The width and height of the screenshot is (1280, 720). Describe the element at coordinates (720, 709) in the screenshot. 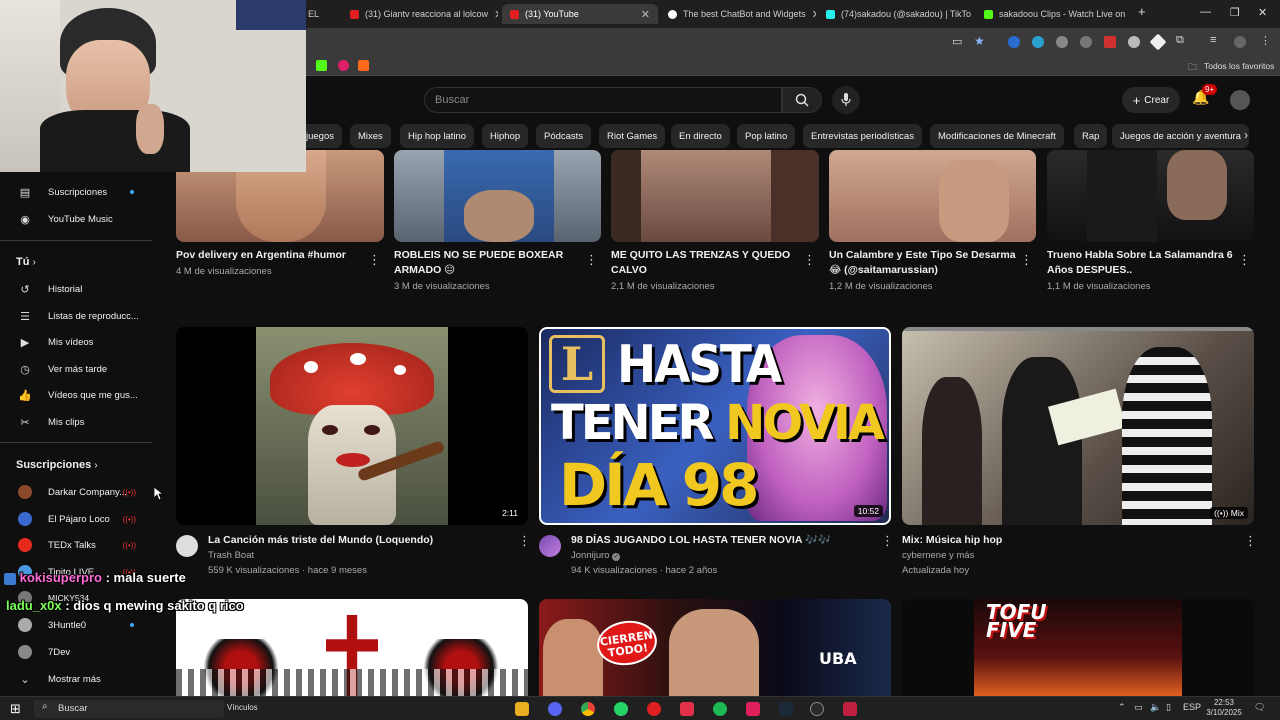

I see `spotify-icon` at that location.